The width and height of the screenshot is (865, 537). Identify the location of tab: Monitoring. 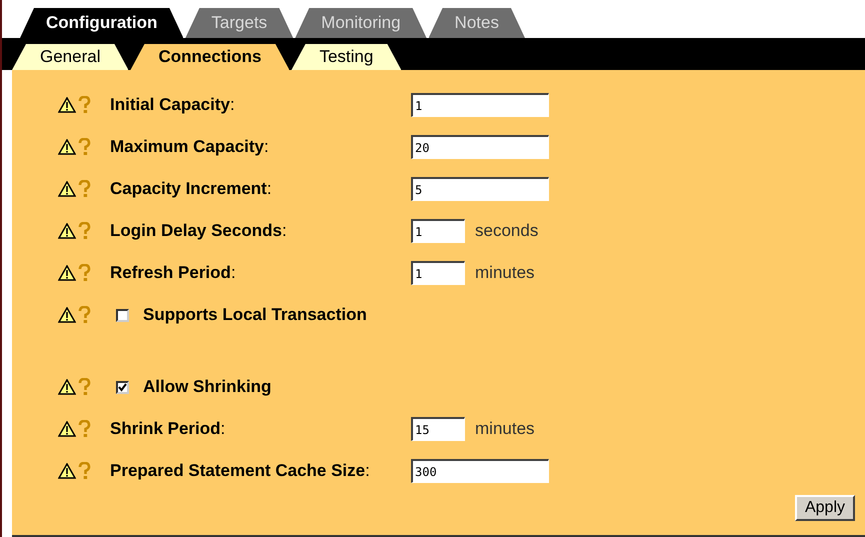
(361, 23).